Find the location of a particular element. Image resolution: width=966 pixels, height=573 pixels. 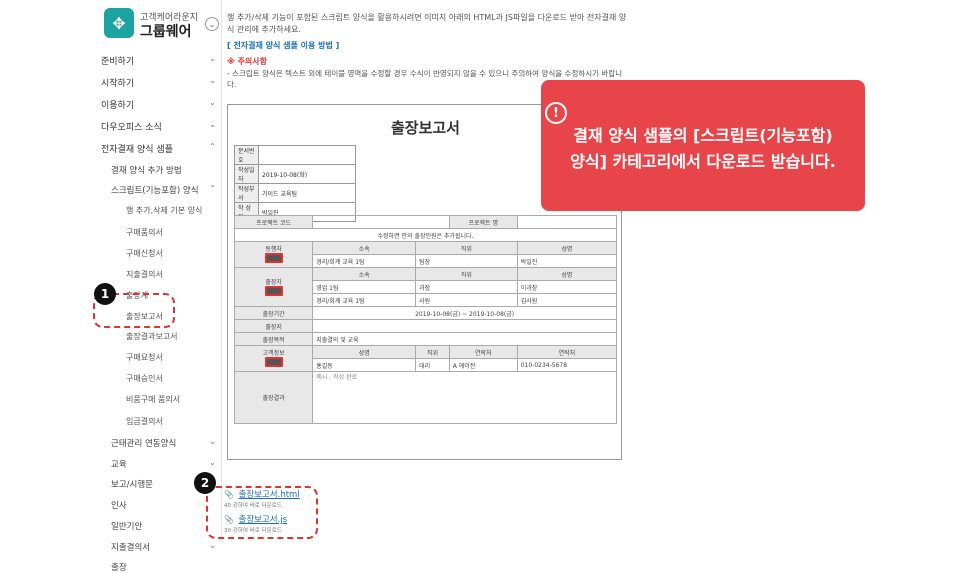

client-phone: 010-0234-5678 is located at coordinates (567, 365).